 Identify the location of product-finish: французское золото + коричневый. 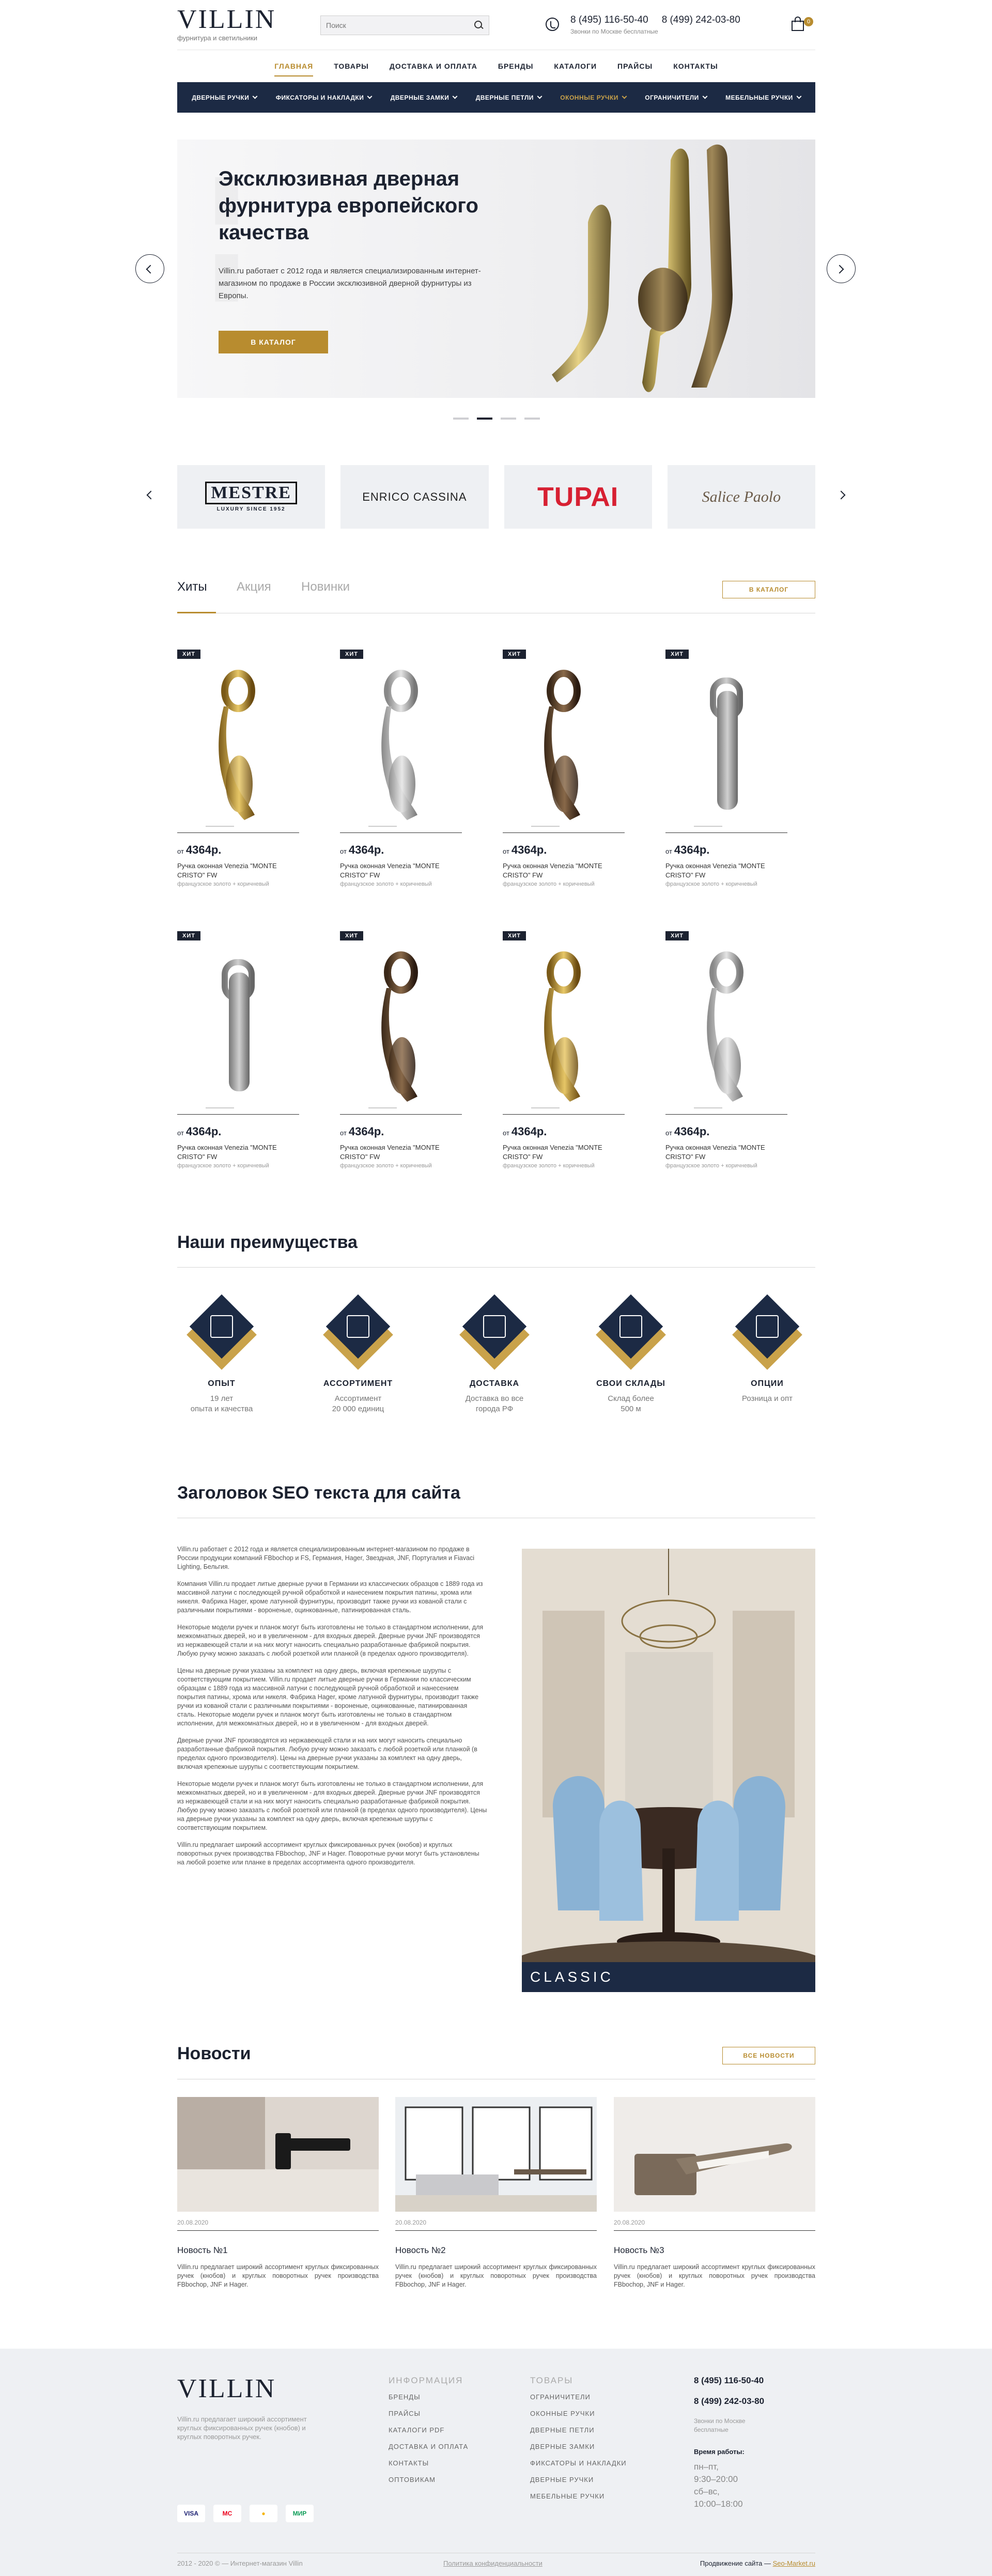
(386, 884).